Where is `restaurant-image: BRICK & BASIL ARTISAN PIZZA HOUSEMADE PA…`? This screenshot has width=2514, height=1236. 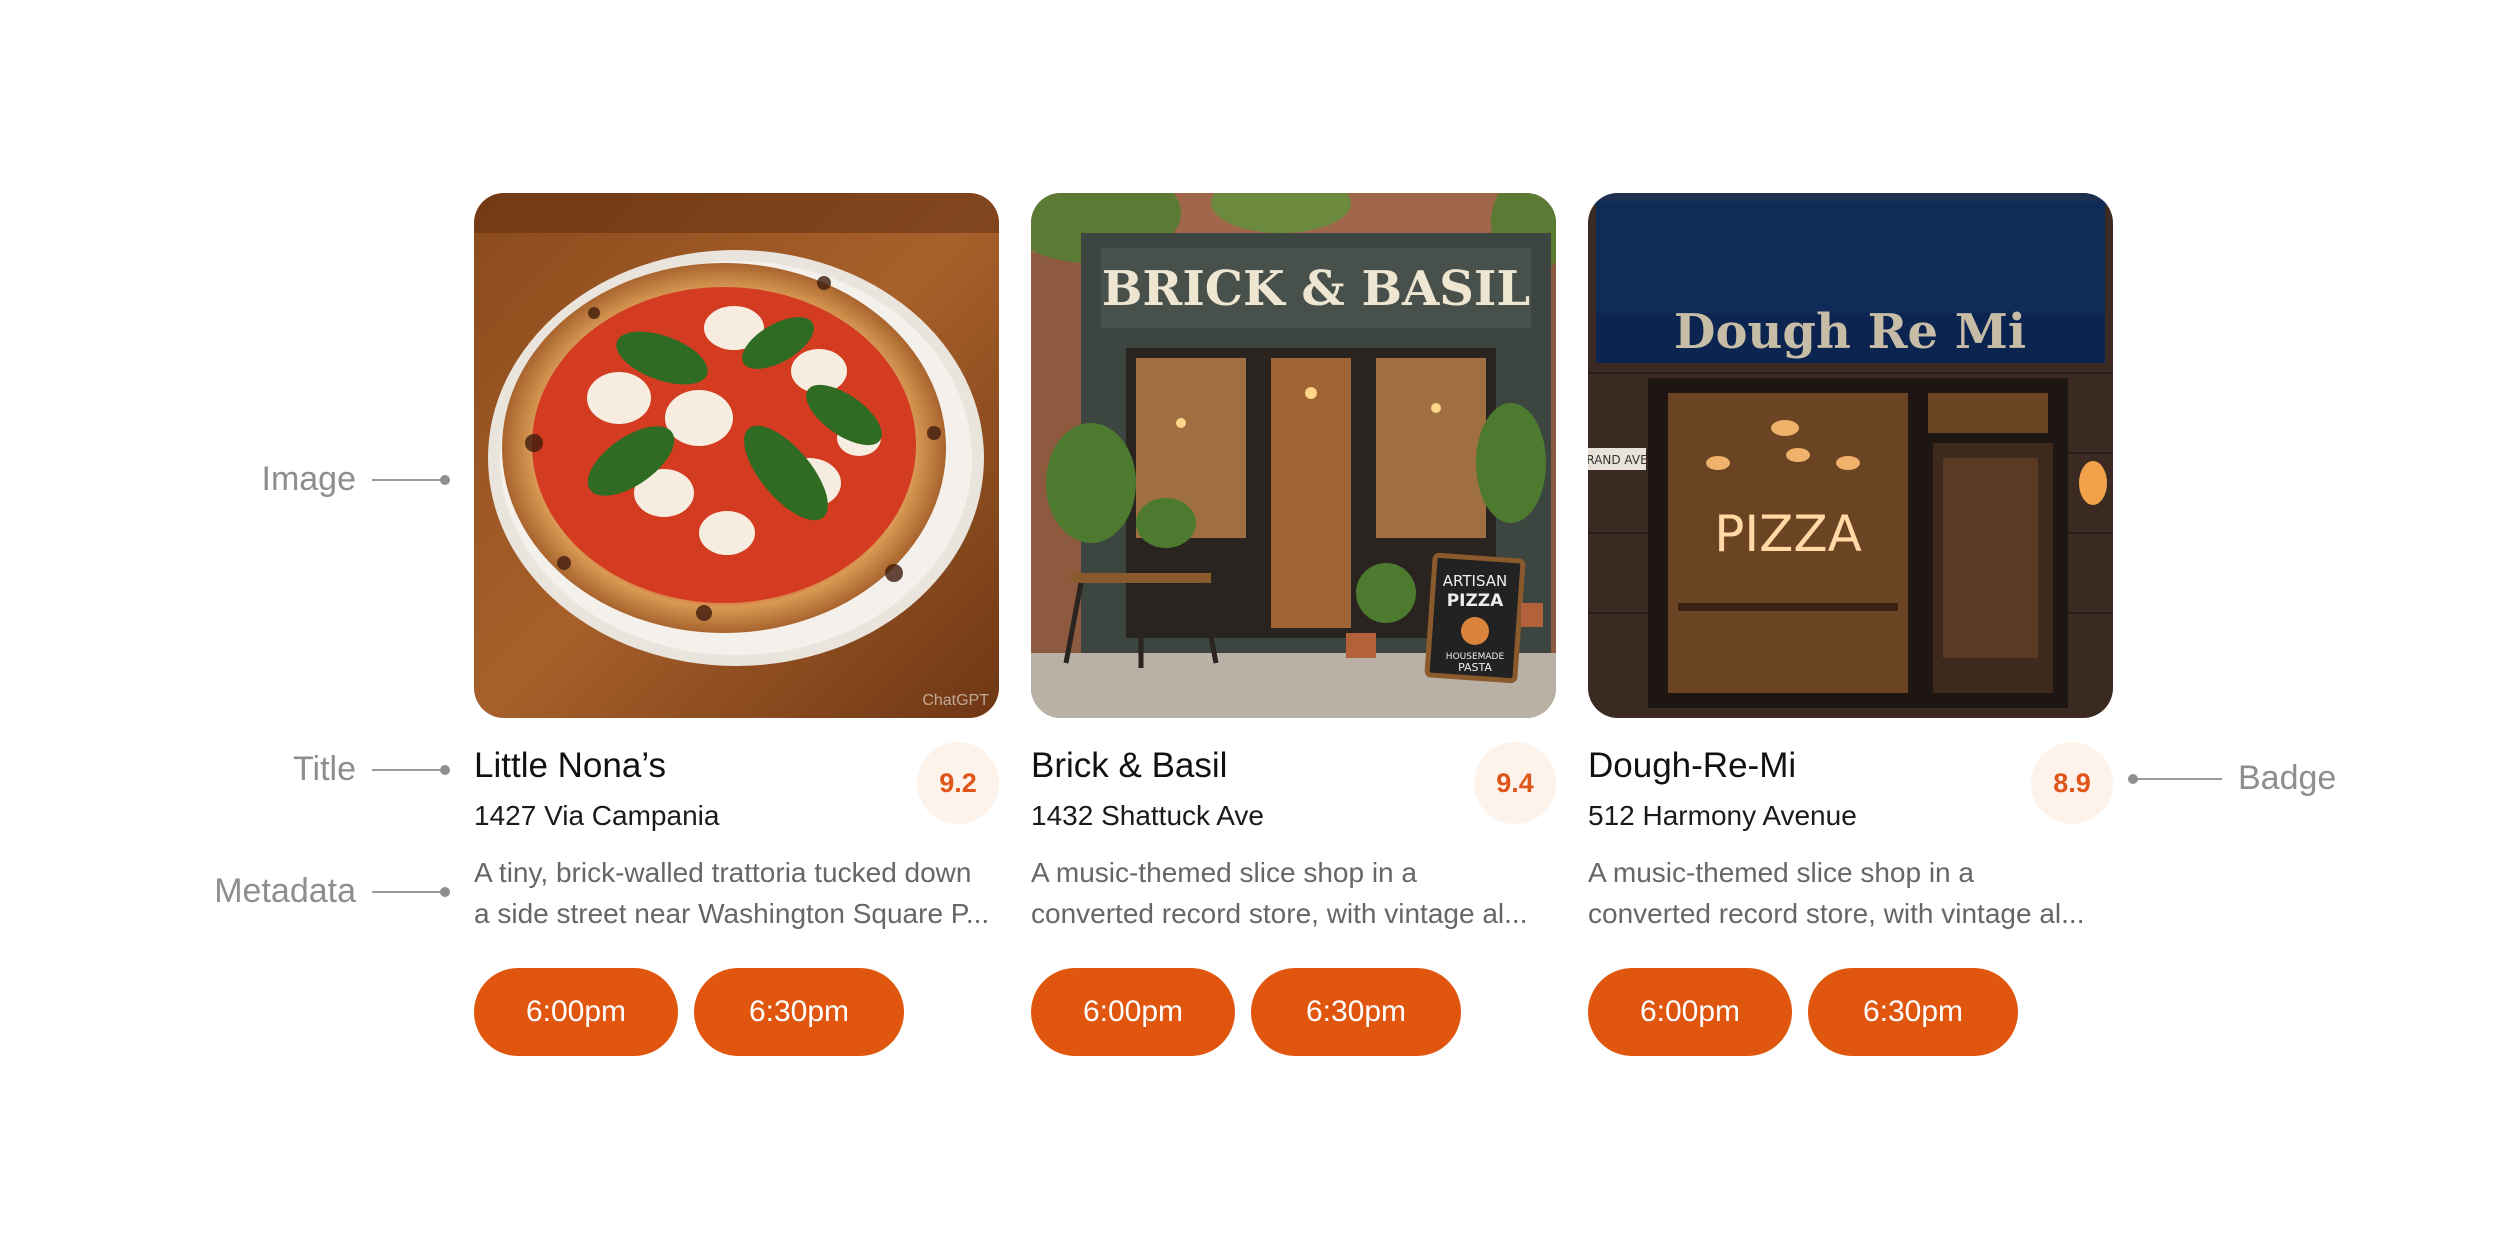
restaurant-image: BRICK & BASIL ARTISAN PIZZA HOUSEMADE PA… is located at coordinates (1293, 455).